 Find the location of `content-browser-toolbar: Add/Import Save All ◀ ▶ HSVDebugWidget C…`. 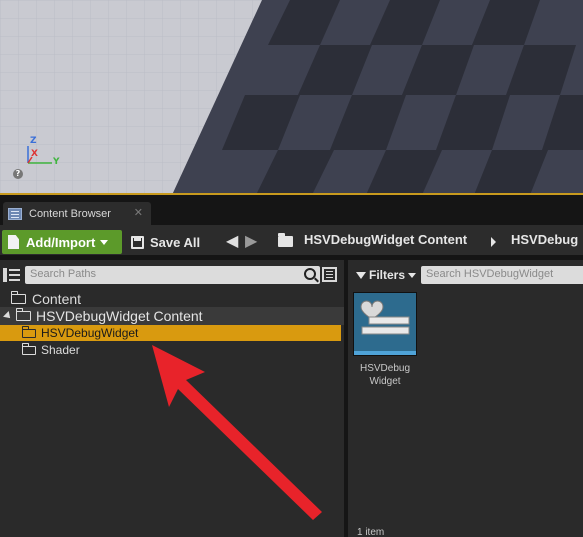

content-browser-toolbar: Add/Import Save All ◀ ▶ HSVDebugWidget C… is located at coordinates (291, 240).